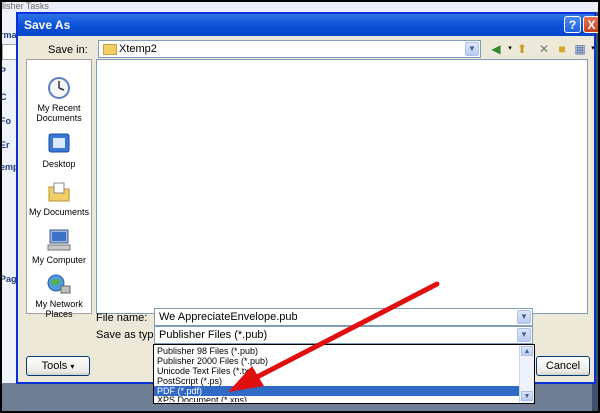 The height and width of the screenshot is (413, 600). Describe the element at coordinates (526, 374) in the screenshot. I see `dropdown-scrollbar: ▲ ▼` at that location.